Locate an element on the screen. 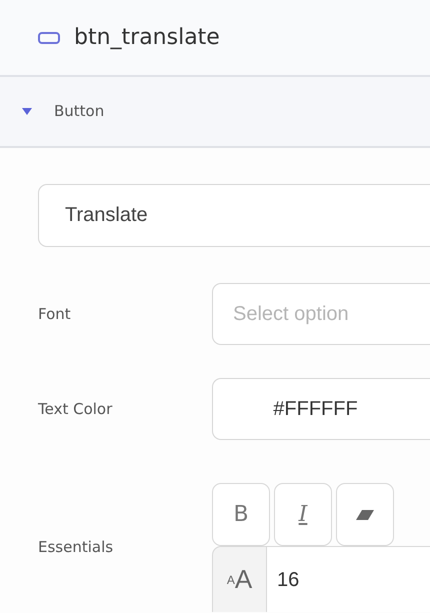  property-label: Text Color is located at coordinates (76, 409).